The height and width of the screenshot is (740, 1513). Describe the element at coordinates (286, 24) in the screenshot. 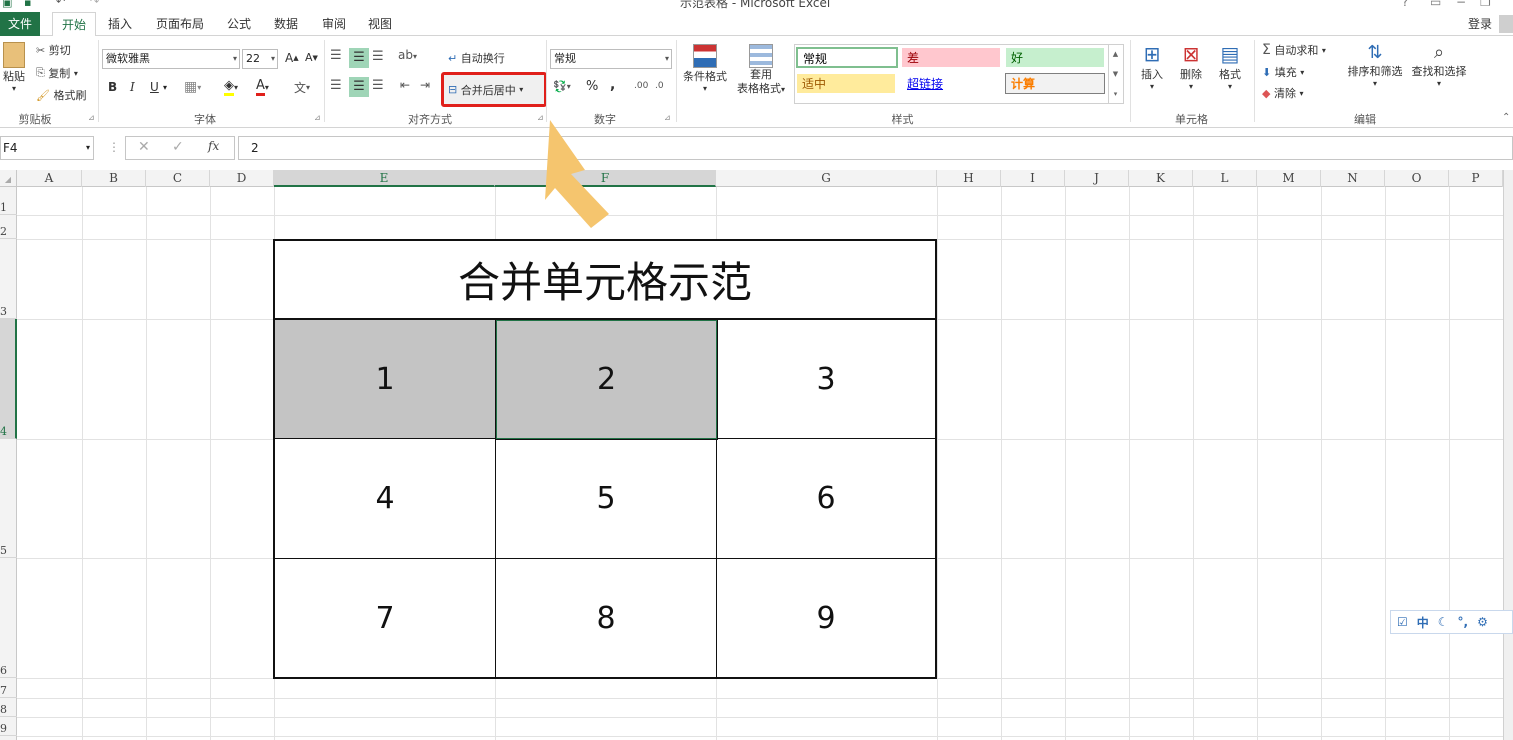

I see `tab-data: 数据` at that location.